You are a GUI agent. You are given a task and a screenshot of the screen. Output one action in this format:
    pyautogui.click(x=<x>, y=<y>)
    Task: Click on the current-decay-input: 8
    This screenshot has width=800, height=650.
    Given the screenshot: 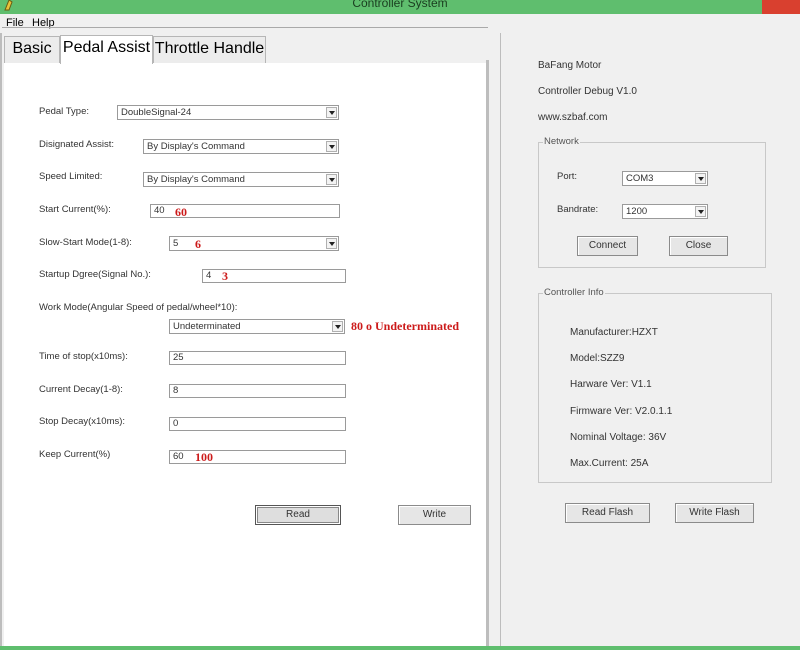 What is the action you would take?
    pyautogui.click(x=257, y=391)
    